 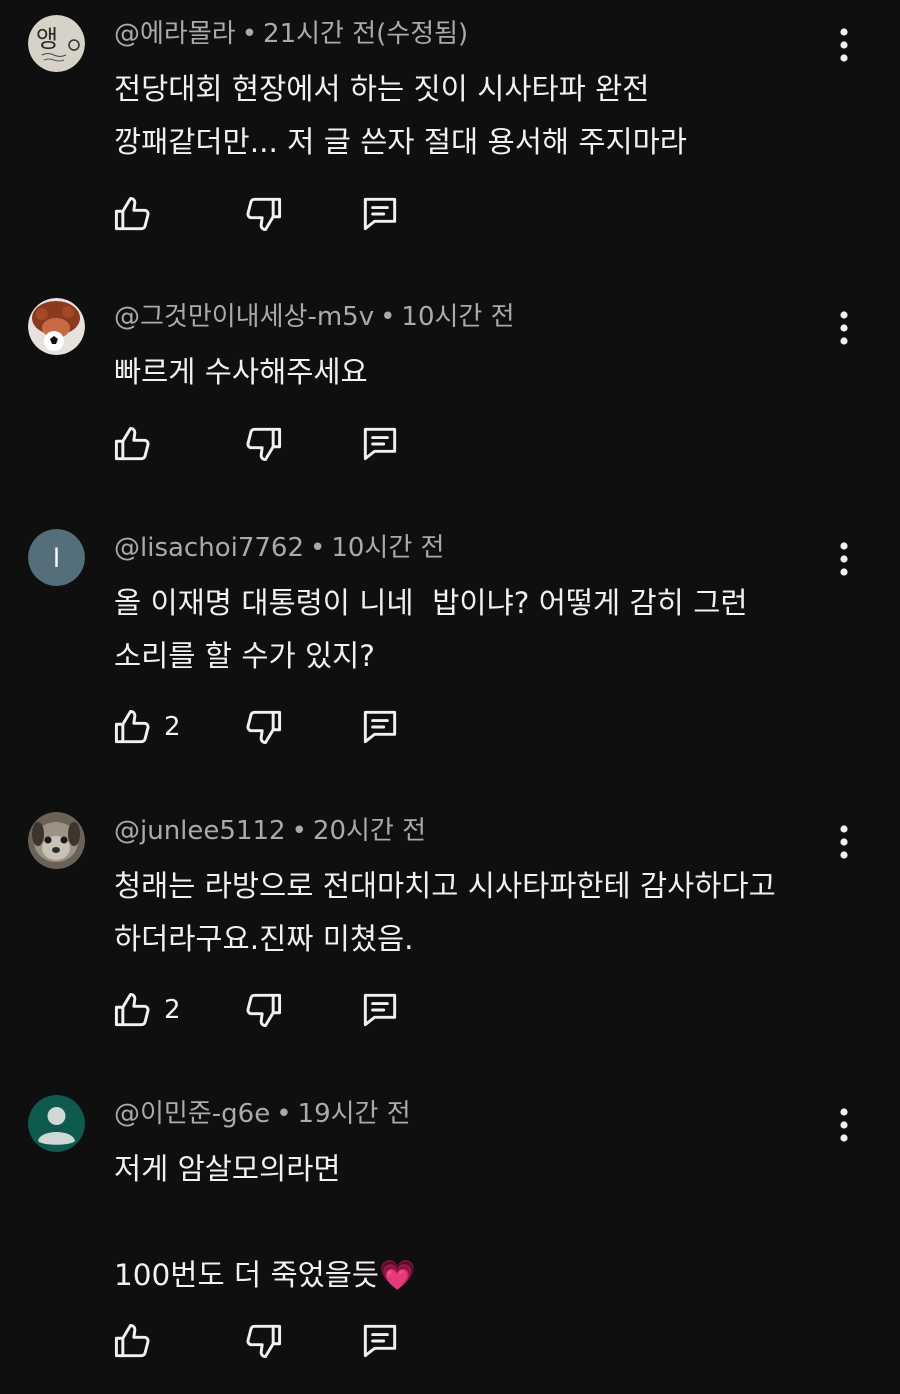 I want to click on comment-meta: @junlee5112 • 20시간 전, so click(x=270, y=831).